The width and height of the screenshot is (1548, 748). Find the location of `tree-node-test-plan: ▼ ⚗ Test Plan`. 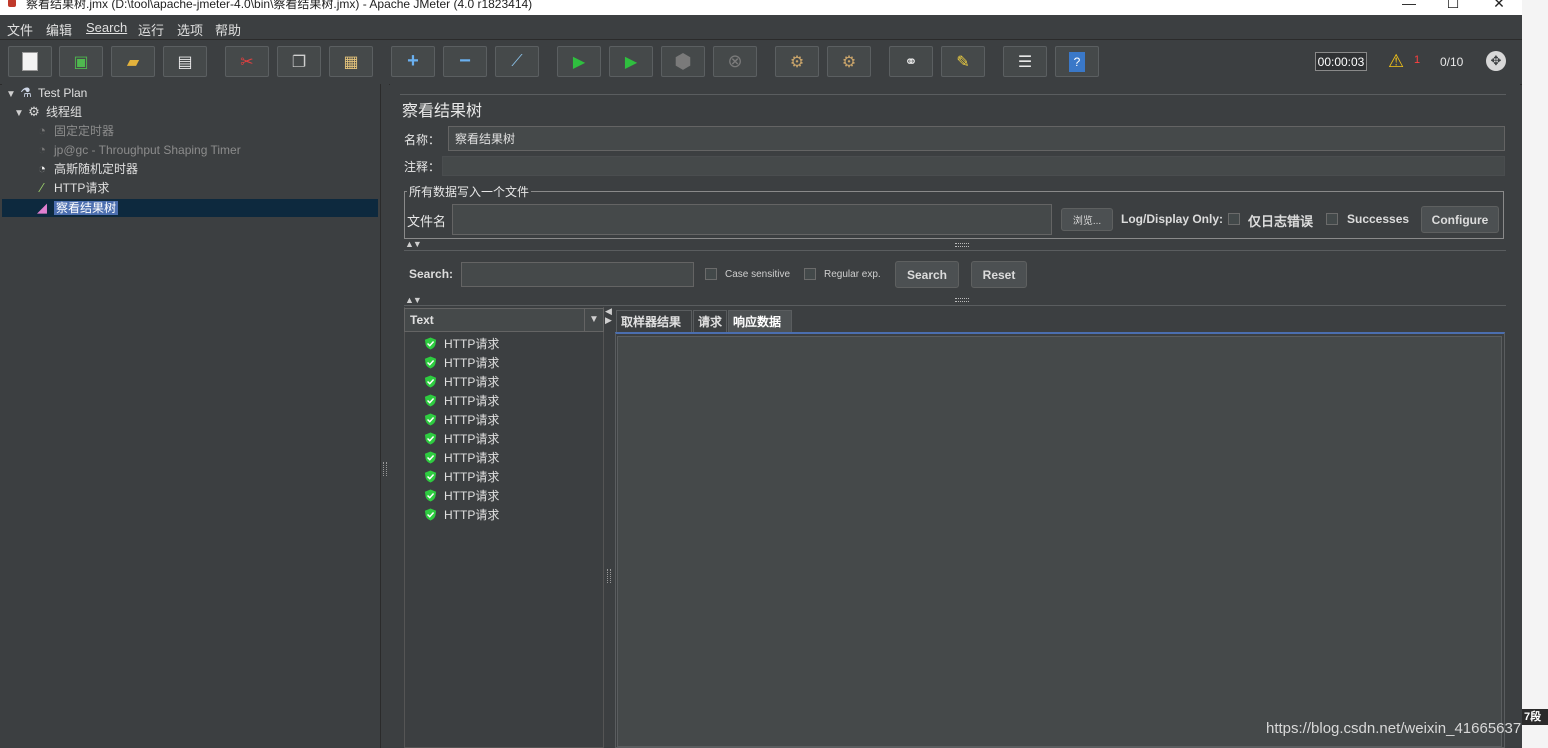

tree-node-test-plan: ▼ ⚗ Test Plan is located at coordinates (46, 93).